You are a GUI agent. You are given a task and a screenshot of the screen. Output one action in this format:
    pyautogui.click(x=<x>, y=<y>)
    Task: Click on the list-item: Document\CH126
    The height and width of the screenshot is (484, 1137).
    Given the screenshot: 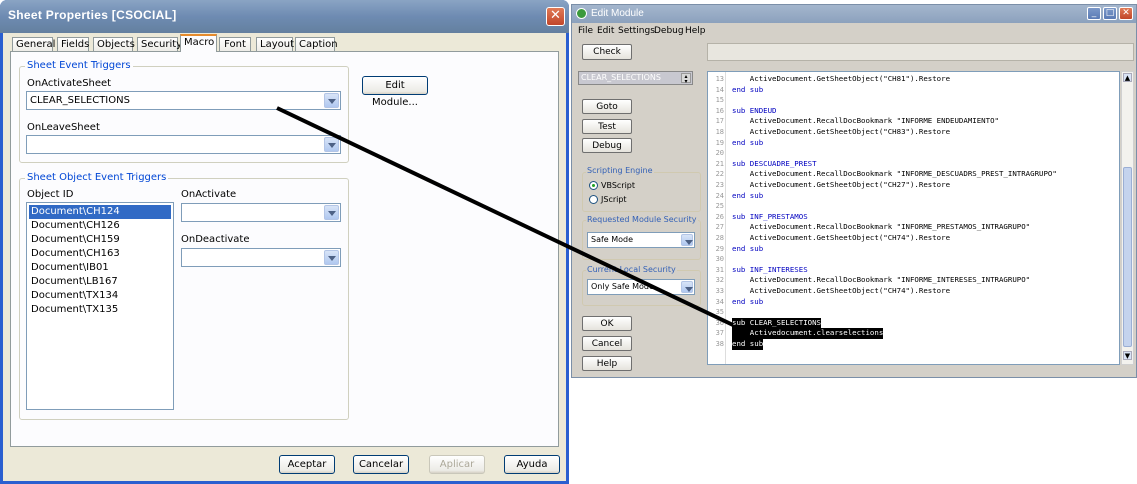 What is the action you would take?
    pyautogui.click(x=100, y=226)
    